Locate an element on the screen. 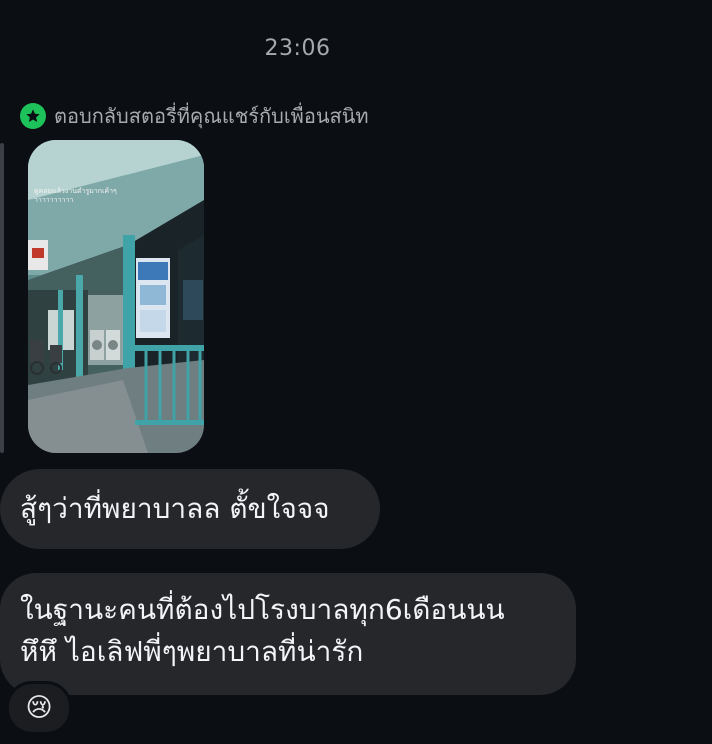 This screenshot has width=712, height=744. story-thumbnail: ดูคลมแล้วงานตำรูมากเค้าๆ าาาาาาาาาา is located at coordinates (116, 296).